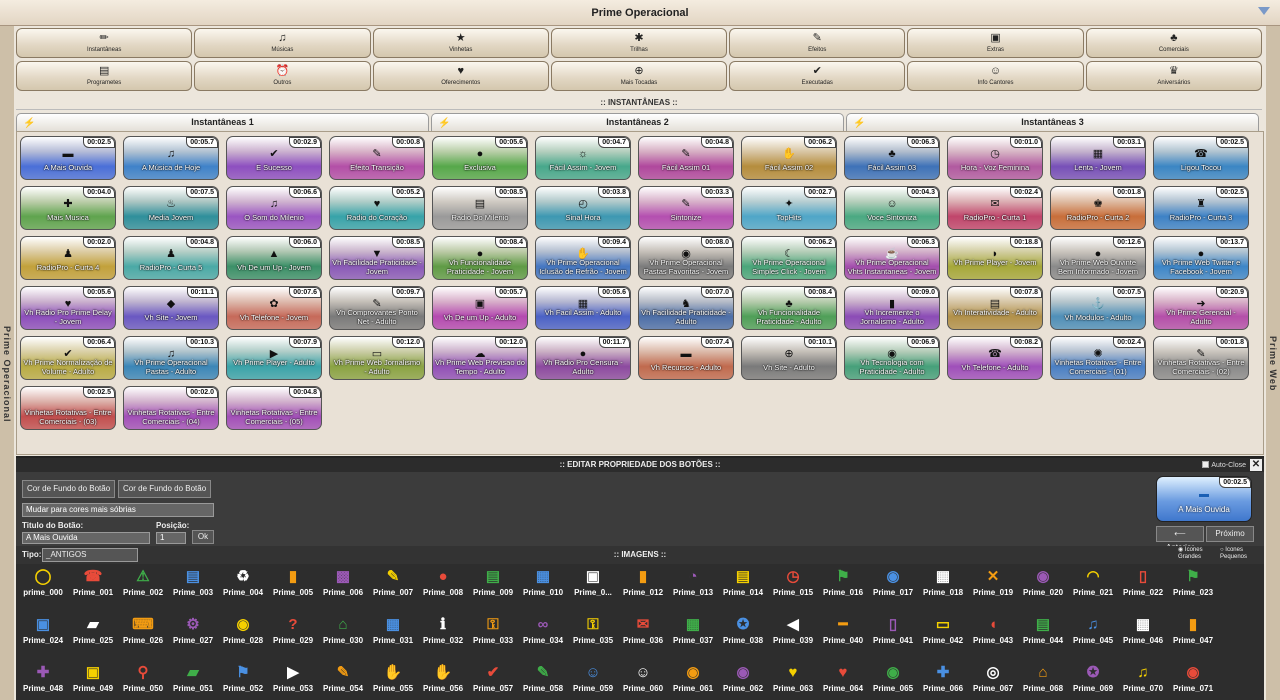 This screenshot has width=1280, height=700. What do you see at coordinates (293, 637) in the screenshot?
I see `image-item: ? Prime_029` at bounding box center [293, 637].